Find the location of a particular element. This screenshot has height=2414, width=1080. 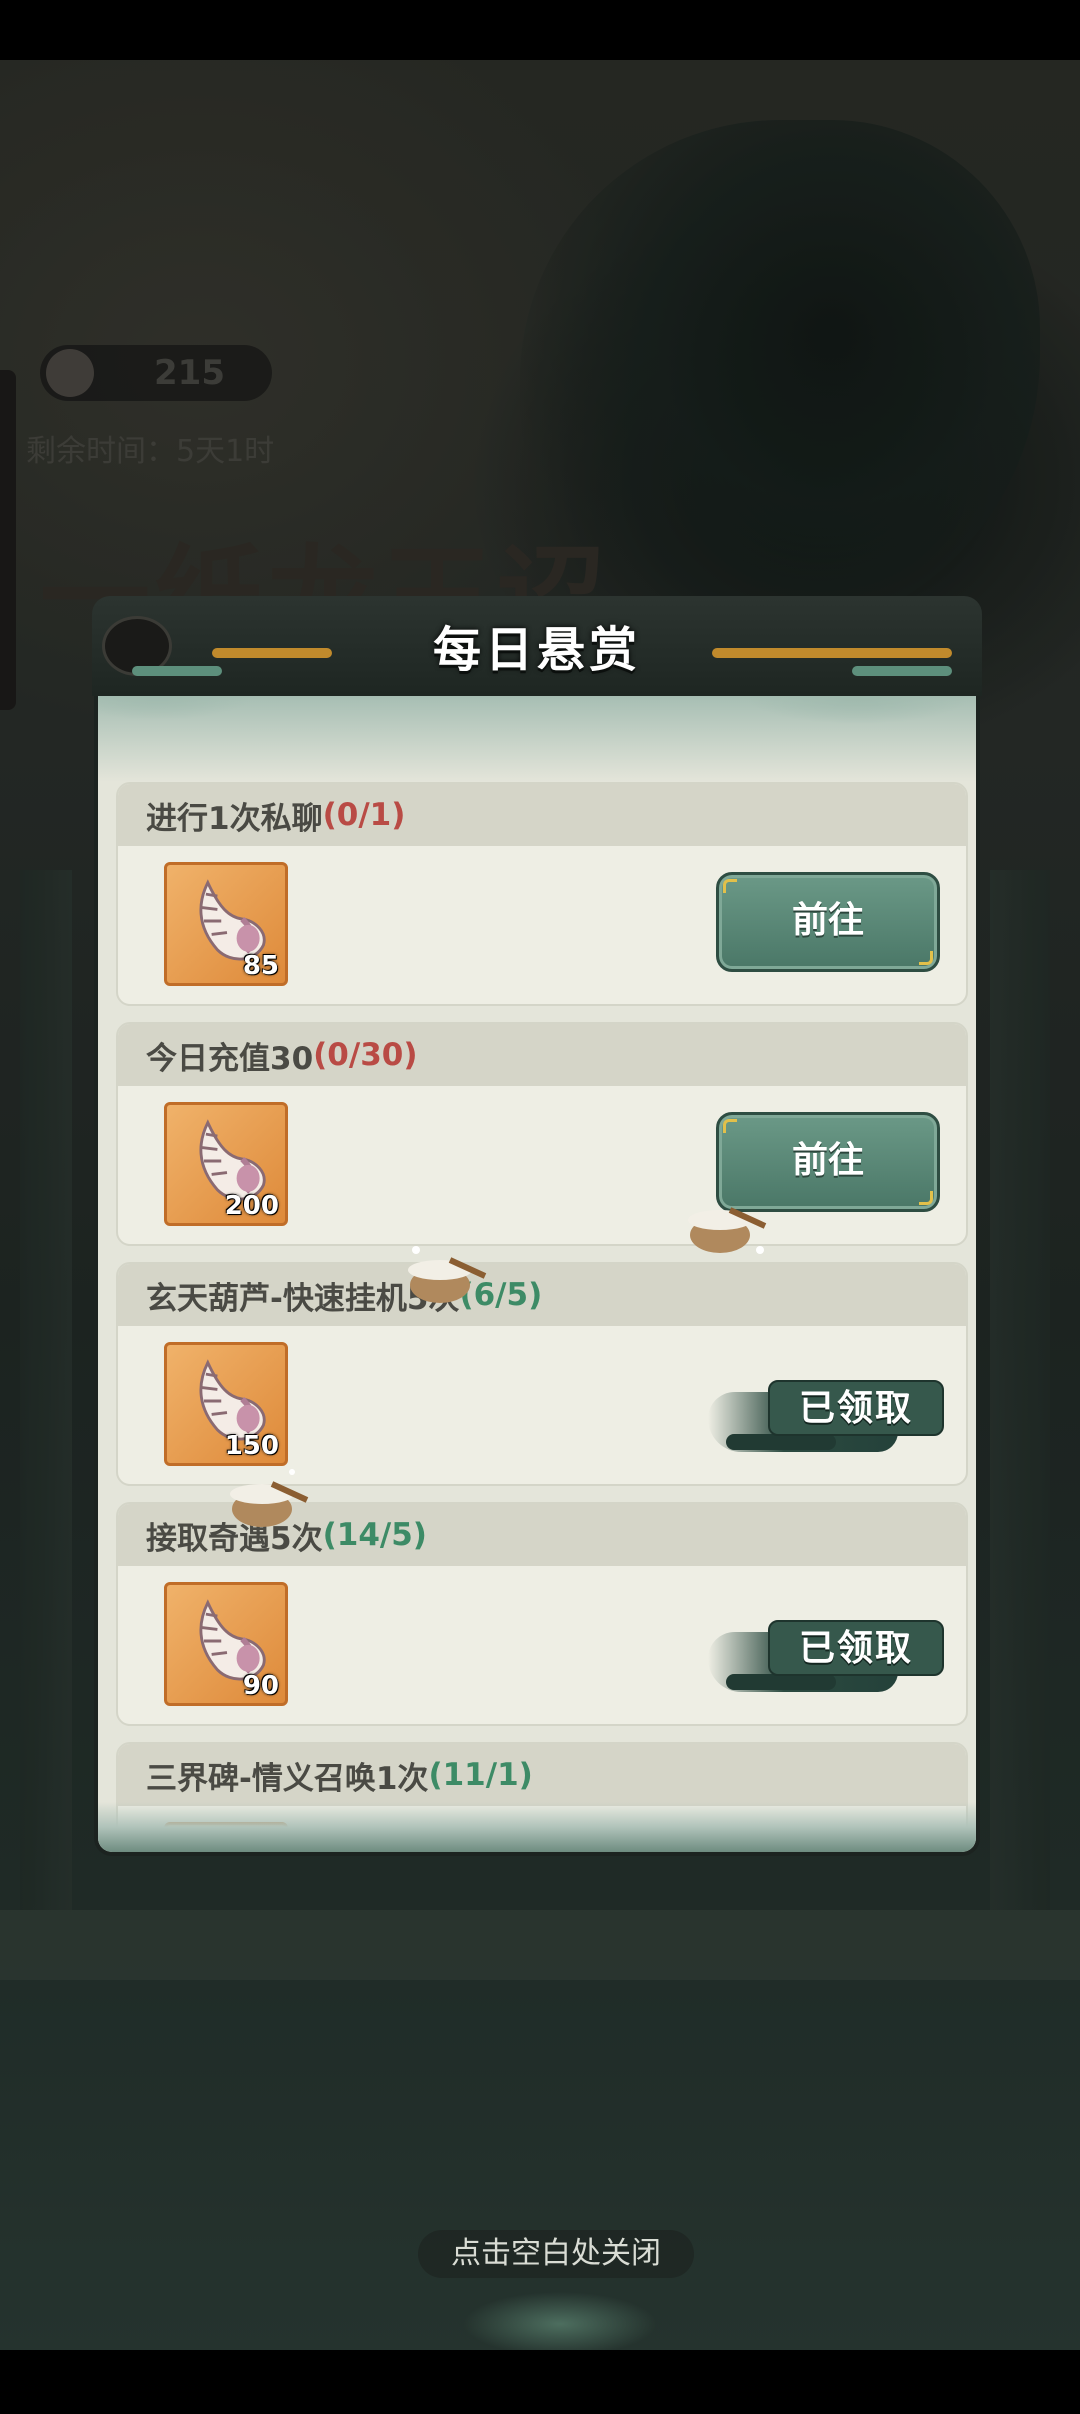

reward-count: 90 is located at coordinates (260, 1686).